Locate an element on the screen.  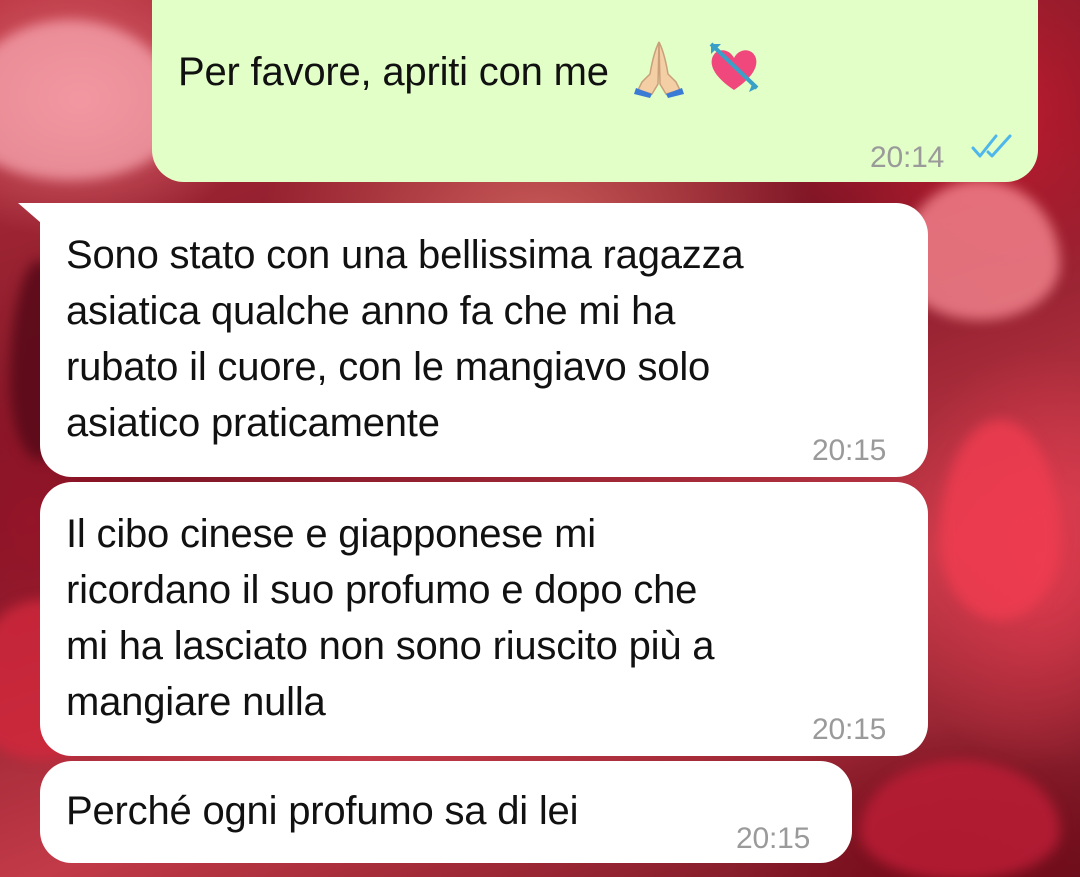
folded-hands-icon is located at coordinates (659, 74).